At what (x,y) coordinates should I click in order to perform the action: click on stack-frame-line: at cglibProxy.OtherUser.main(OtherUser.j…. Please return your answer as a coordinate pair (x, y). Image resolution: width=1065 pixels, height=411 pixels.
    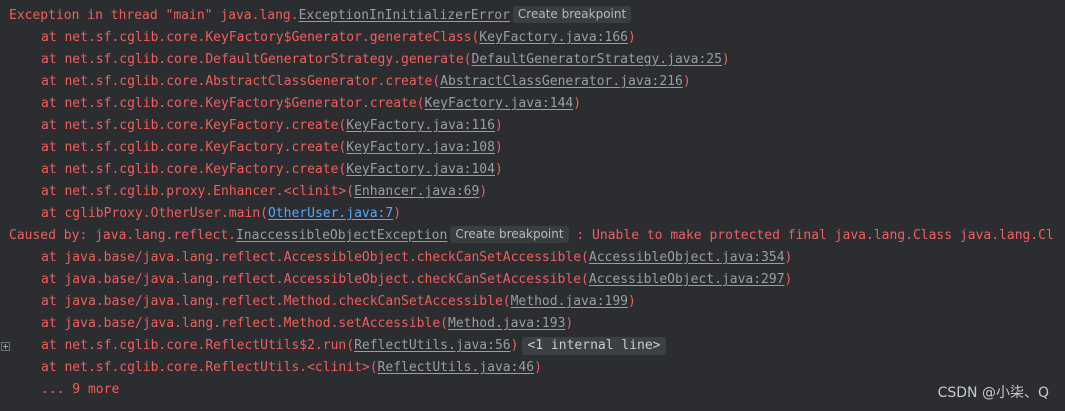
    Looking at the image, I should click on (200, 214).